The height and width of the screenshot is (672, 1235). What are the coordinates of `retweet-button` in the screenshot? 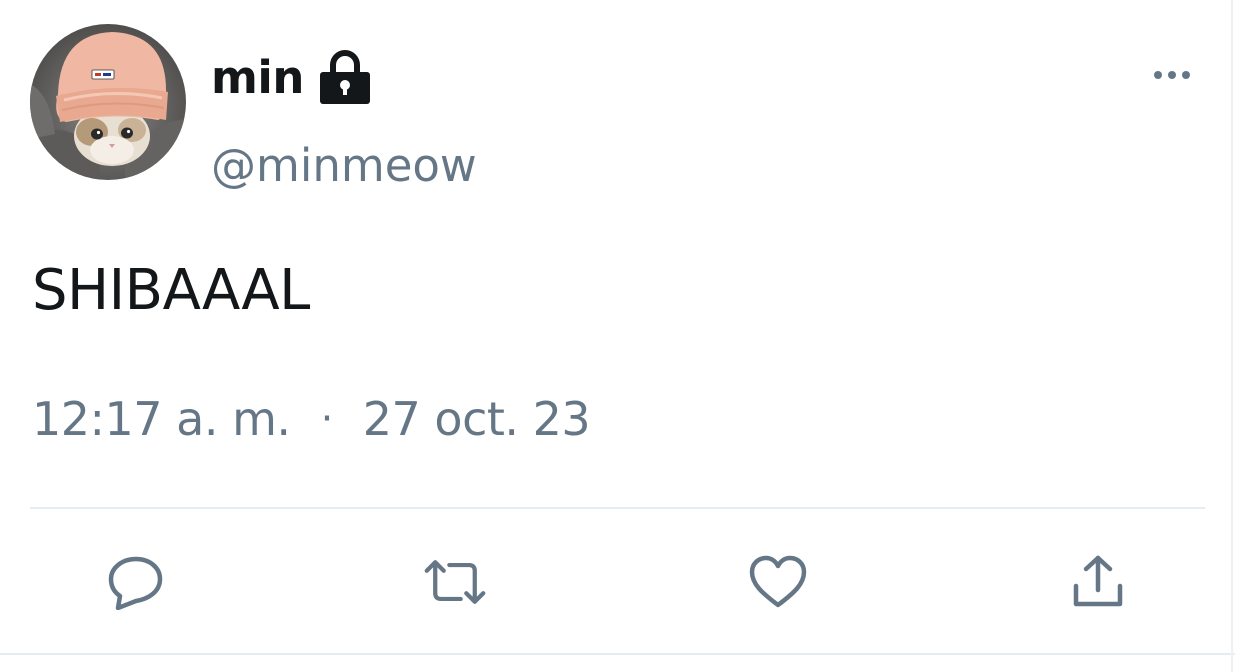 It's located at (455, 582).